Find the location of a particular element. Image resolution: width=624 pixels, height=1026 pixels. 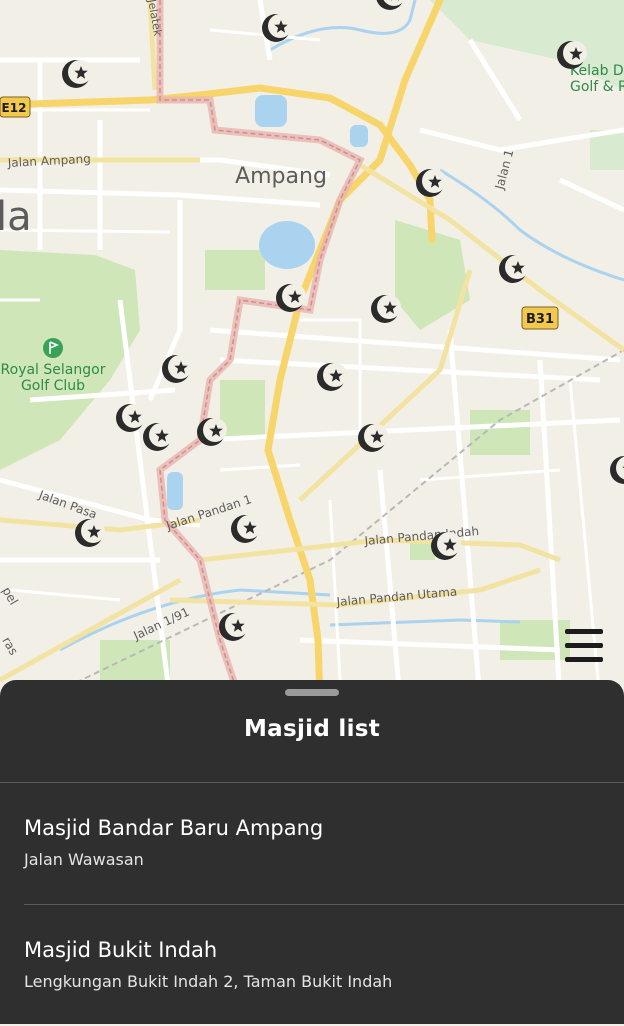

masjid-name: Masjid Bukit Indah is located at coordinates (121, 950).